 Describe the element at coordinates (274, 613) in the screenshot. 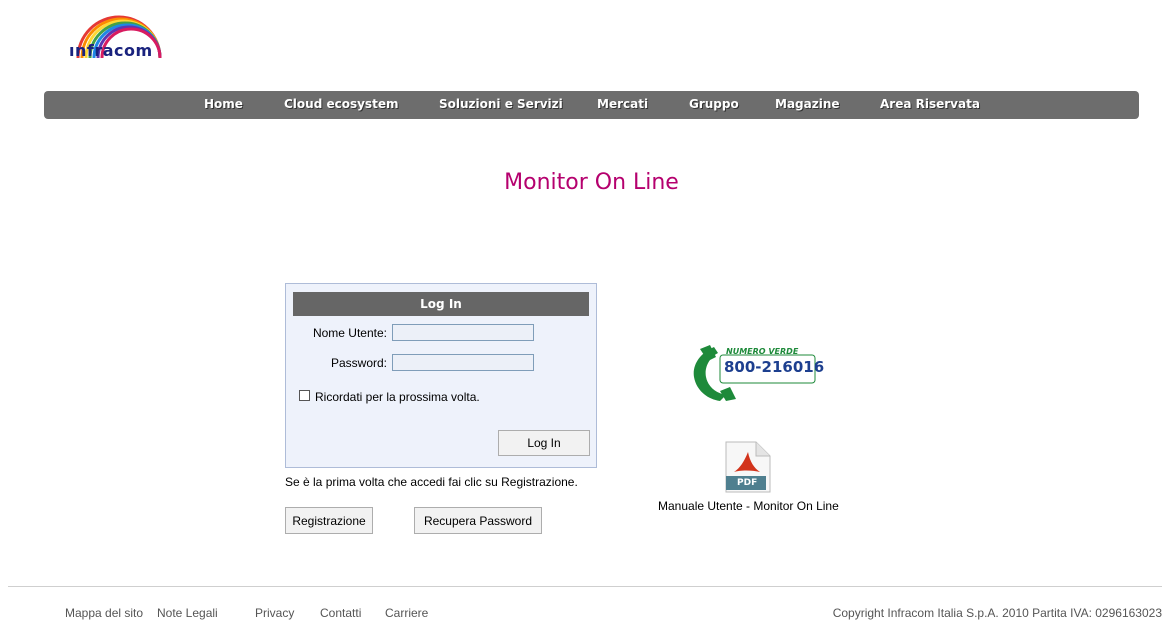

I see `footer-link-privacy: Privacy` at that location.